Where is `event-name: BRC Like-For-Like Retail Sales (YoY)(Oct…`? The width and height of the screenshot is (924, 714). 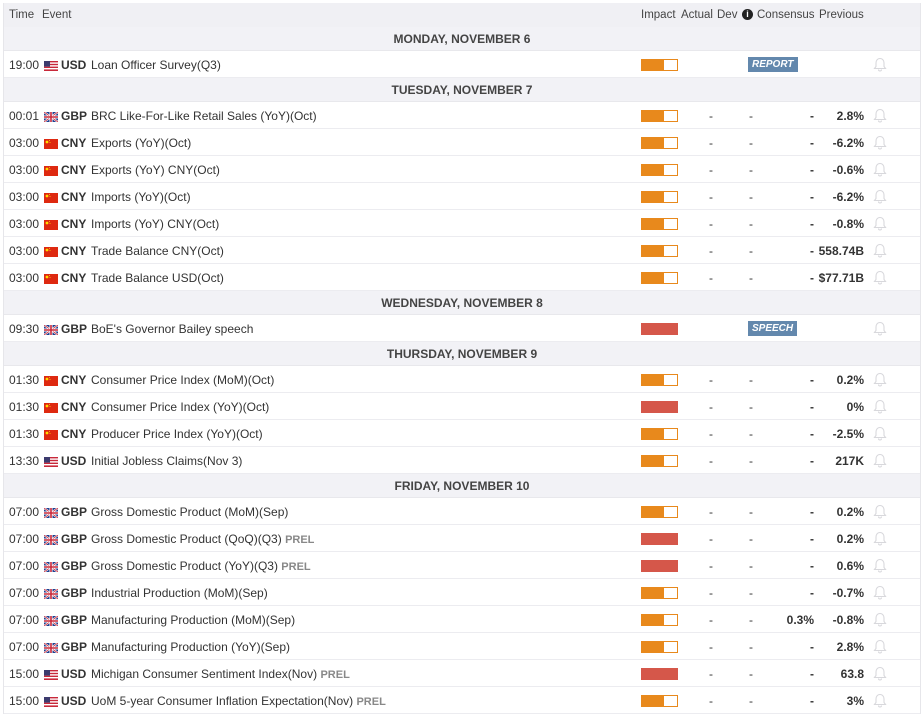 event-name: BRC Like-For-Like Retail Sales (YoY)(Oct… is located at coordinates (204, 116).